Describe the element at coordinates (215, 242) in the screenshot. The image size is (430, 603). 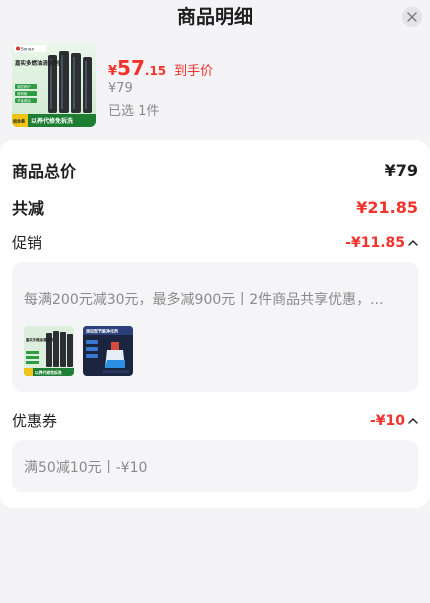
I see `promotion-row: 促销 -¥11.85` at that location.